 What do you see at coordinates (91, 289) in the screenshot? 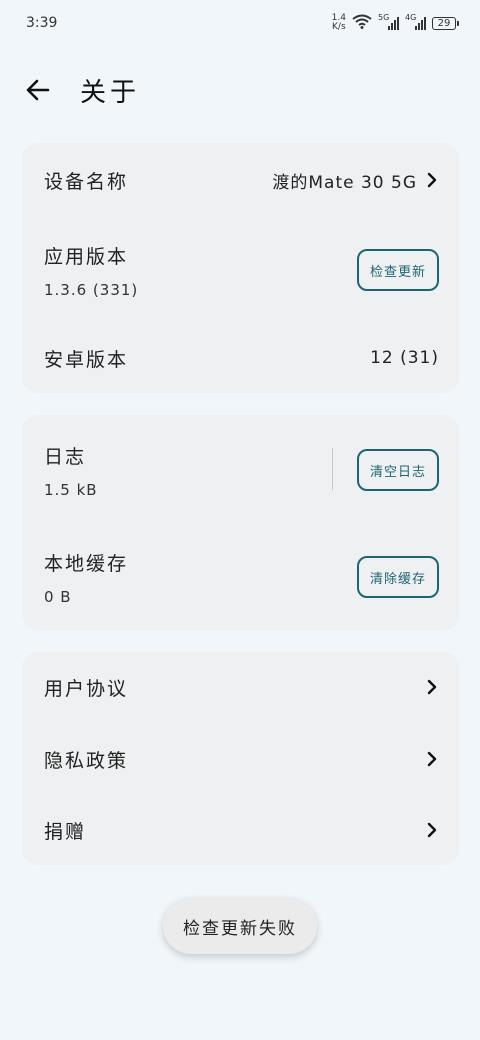
I see `app-version-value: 1.3.6 (331)` at bounding box center [91, 289].